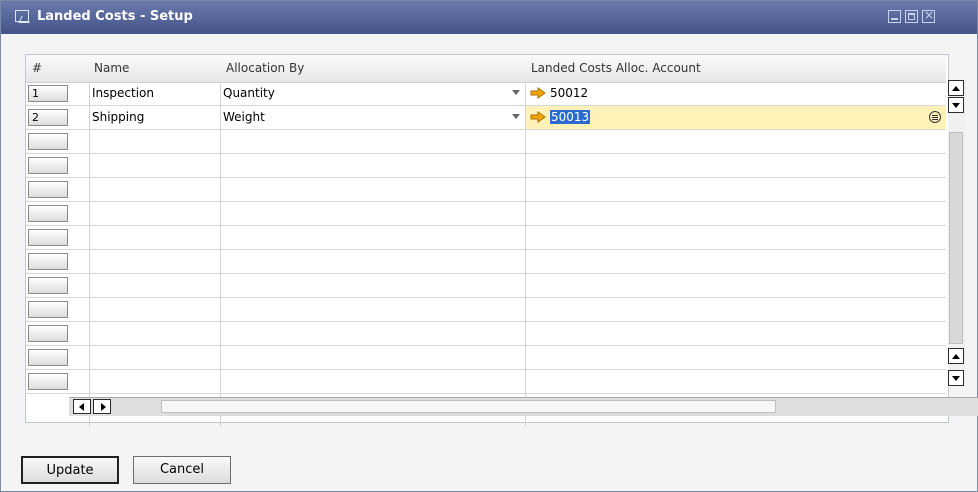 This screenshot has width=978, height=492. What do you see at coordinates (363, 93) in the screenshot?
I see `allocation-by-cell: Quantity` at bounding box center [363, 93].